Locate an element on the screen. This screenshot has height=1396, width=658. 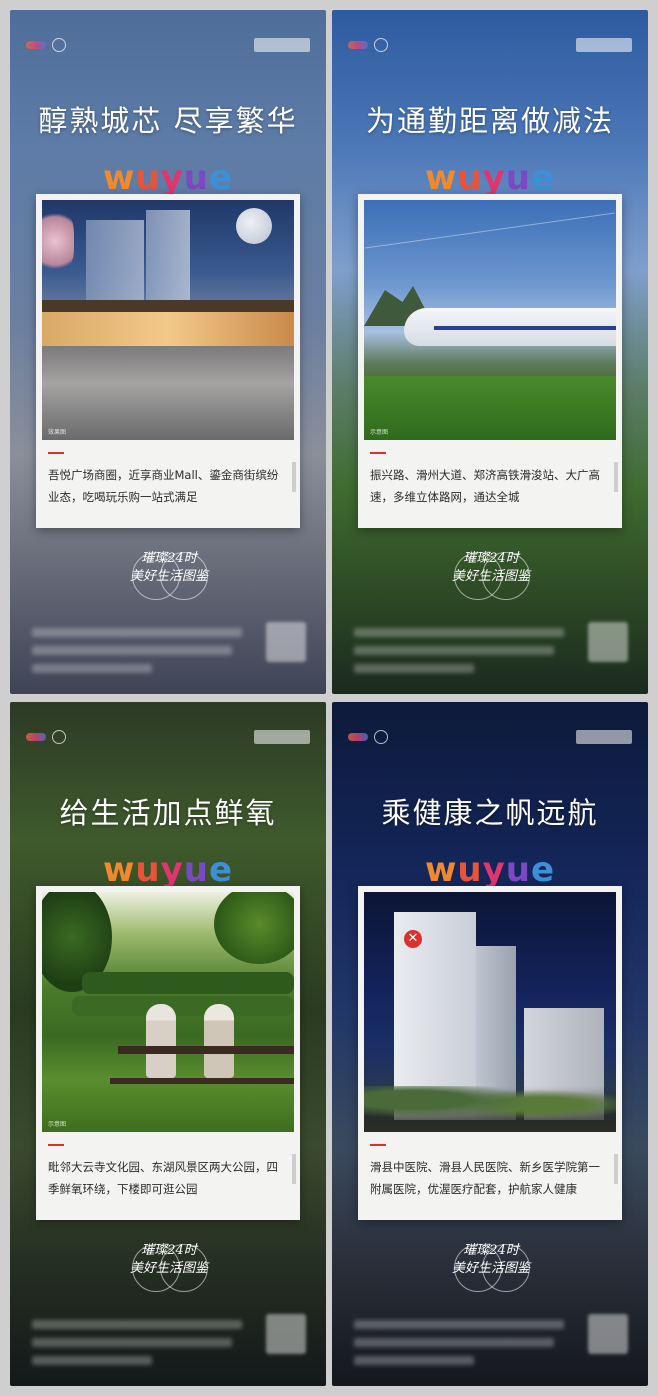
hospital-photo: ✕ is located at coordinates (490, 1012).